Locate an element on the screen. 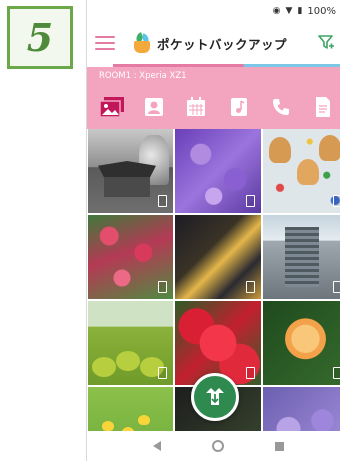  app-logo-icon is located at coordinates (142, 42).